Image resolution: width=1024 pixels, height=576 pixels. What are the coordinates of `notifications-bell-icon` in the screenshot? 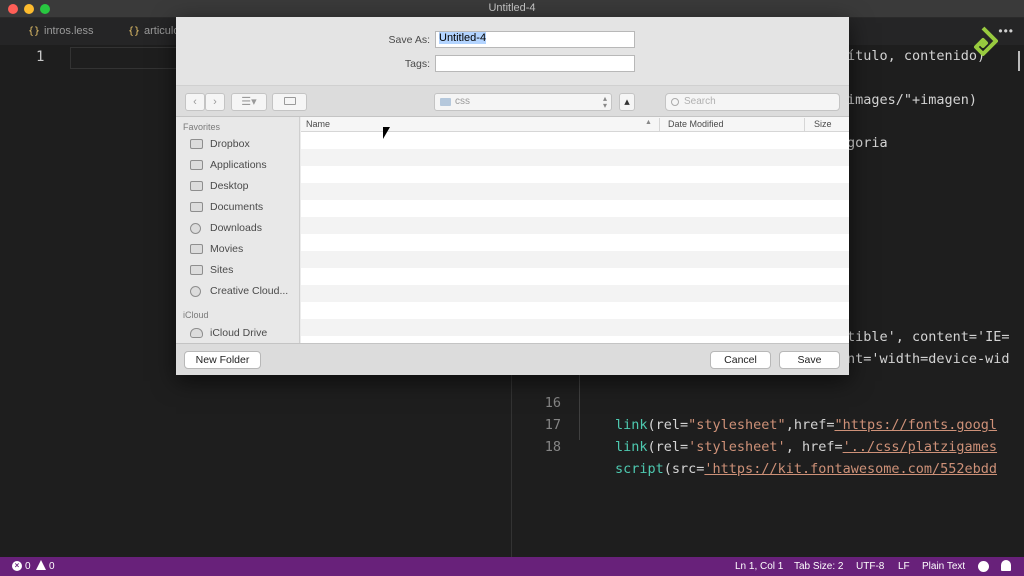 It's located at (1006, 565).